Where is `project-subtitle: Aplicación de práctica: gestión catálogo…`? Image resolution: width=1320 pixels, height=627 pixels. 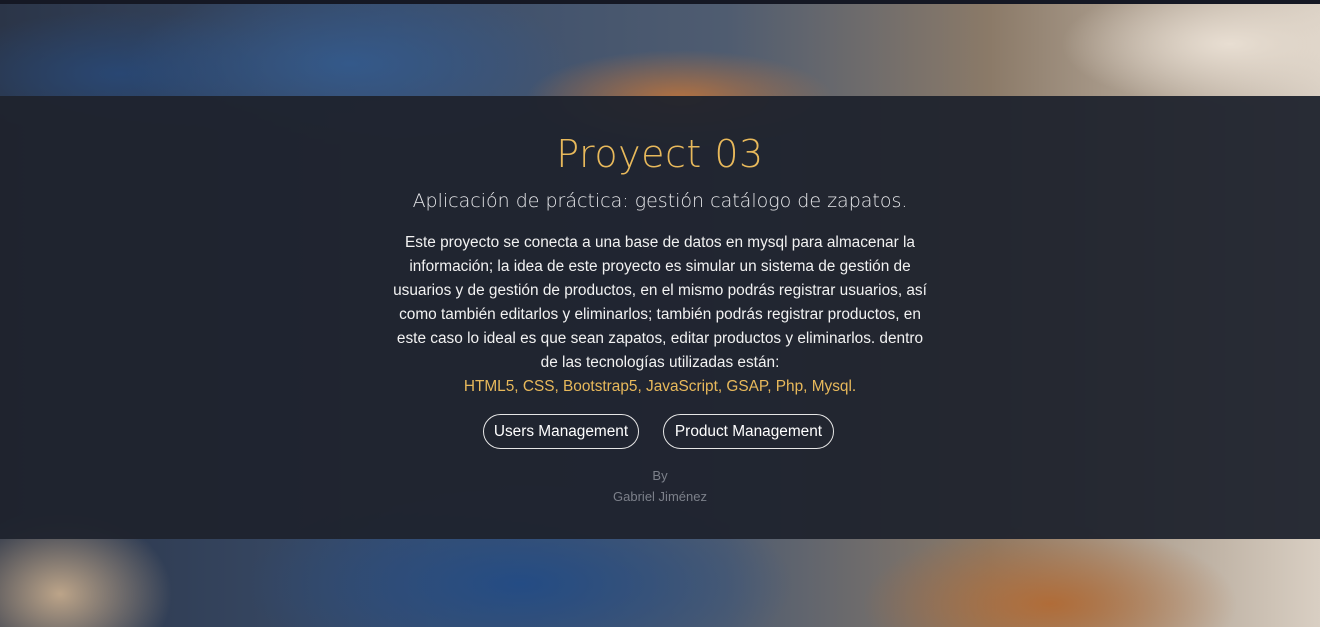 project-subtitle: Aplicación de práctica: gestión catálogo… is located at coordinates (660, 201).